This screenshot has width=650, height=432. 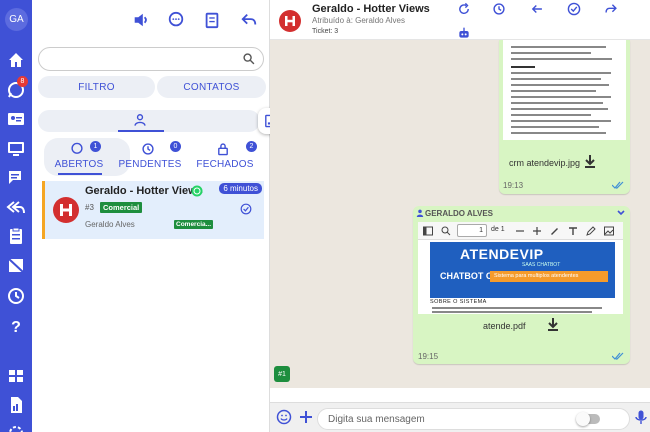 I want to click on reply-all-icon, so click(x=16, y=207).